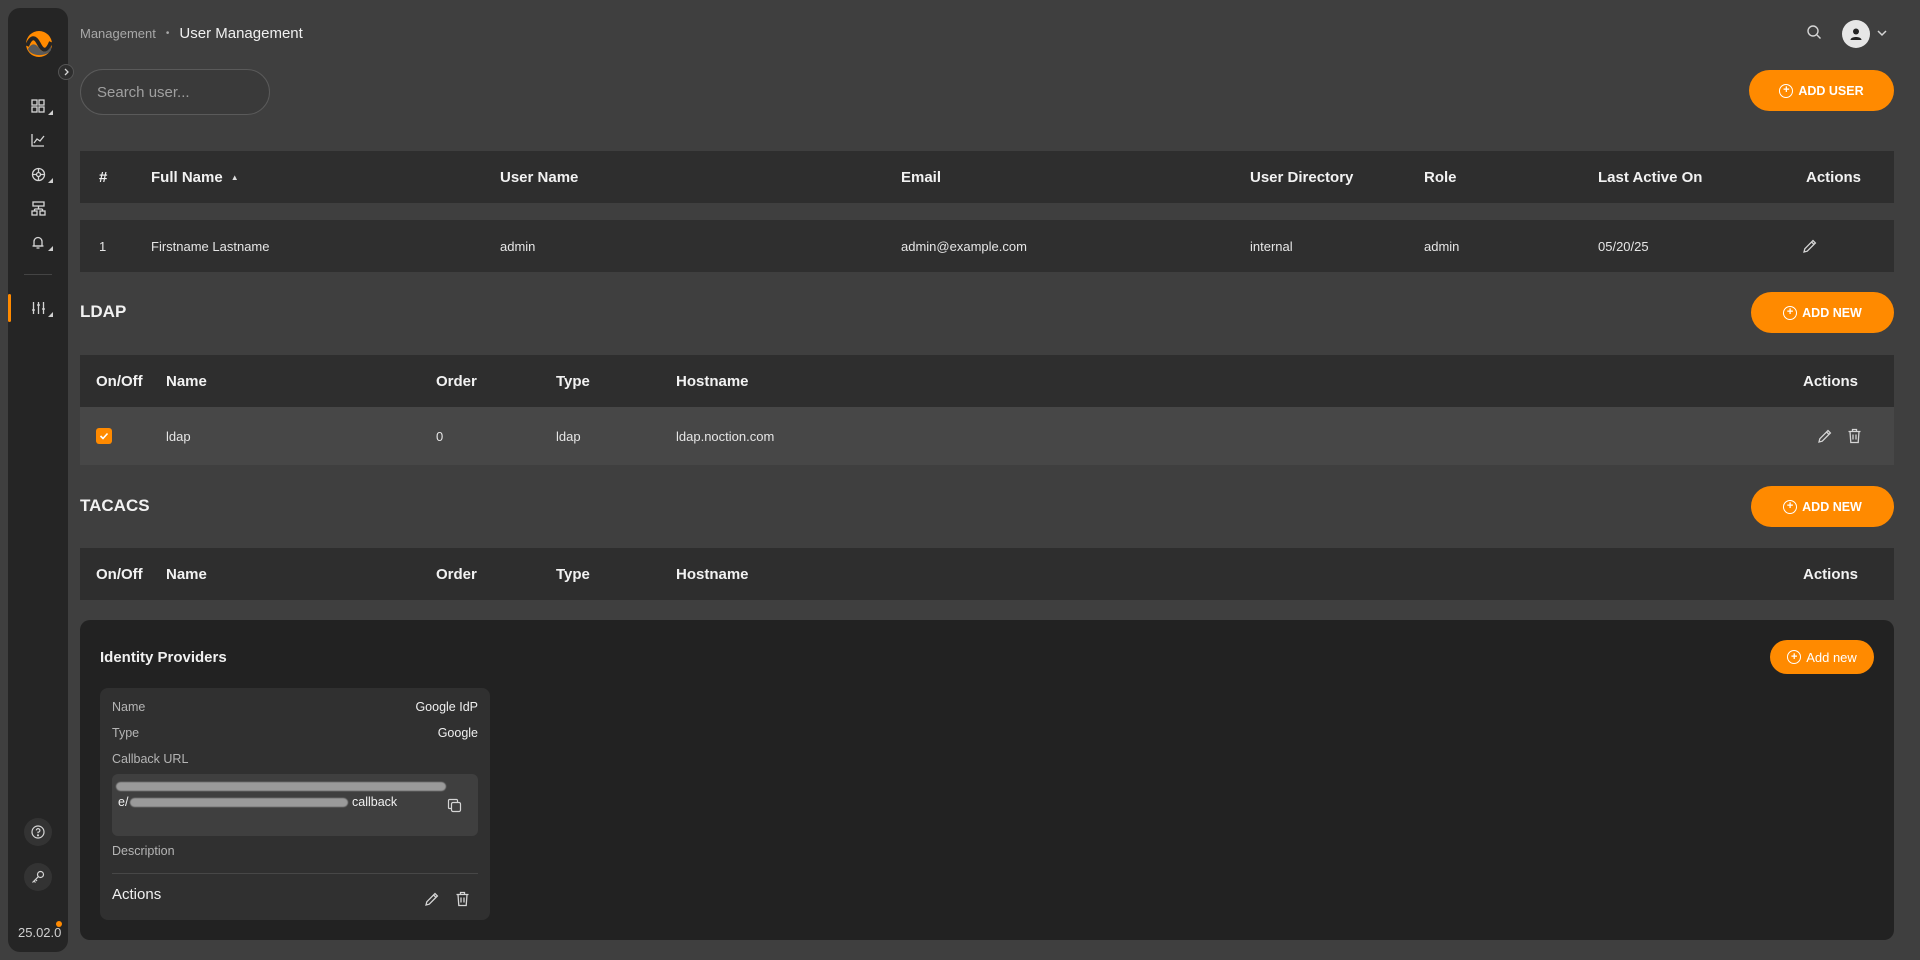 This screenshot has width=1920, height=960. I want to click on idp-type-label: Type, so click(126, 733).